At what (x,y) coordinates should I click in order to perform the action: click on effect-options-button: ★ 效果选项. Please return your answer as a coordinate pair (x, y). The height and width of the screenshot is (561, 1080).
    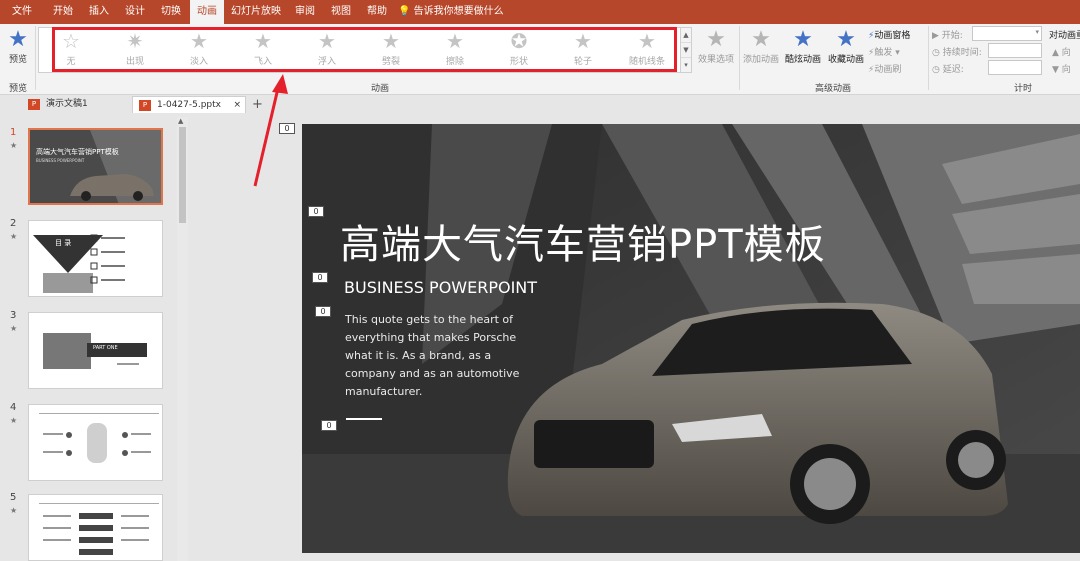
    Looking at the image, I should click on (716, 46).